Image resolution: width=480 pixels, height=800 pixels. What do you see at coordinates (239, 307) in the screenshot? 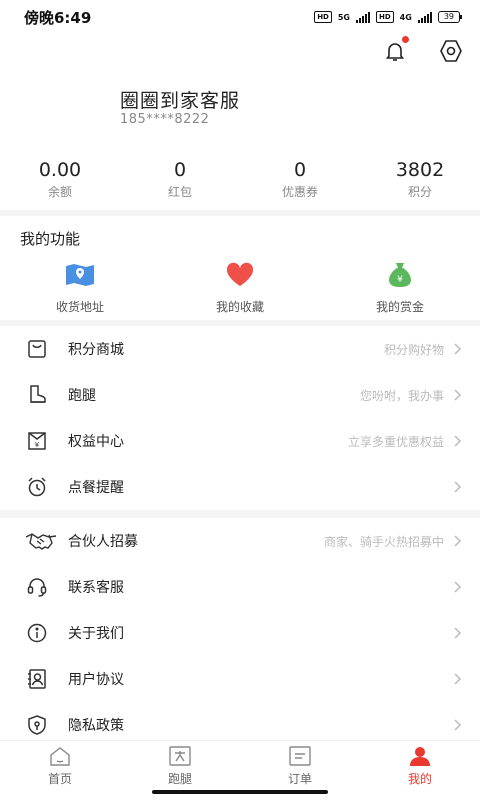
I see `function-label: 我的收藏` at bounding box center [239, 307].